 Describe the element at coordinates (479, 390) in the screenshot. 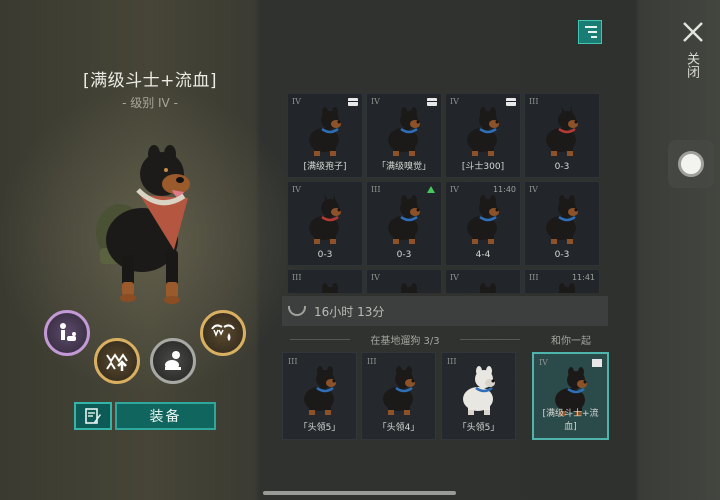

I see `white-dog-icon` at that location.